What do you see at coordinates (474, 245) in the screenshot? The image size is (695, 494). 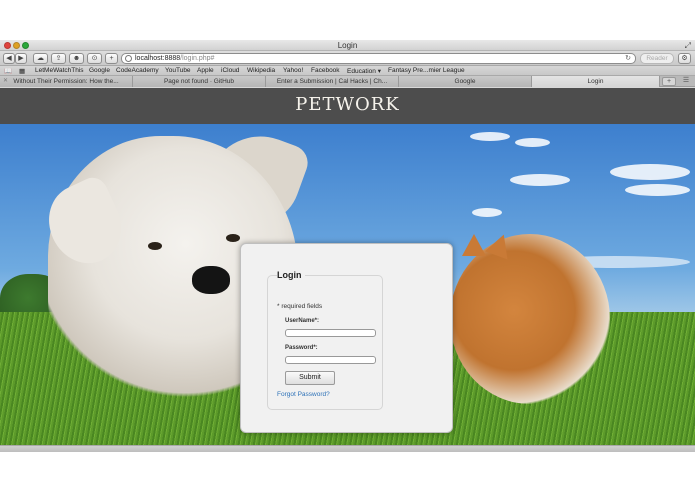 I see `kitten-ear` at bounding box center [474, 245].